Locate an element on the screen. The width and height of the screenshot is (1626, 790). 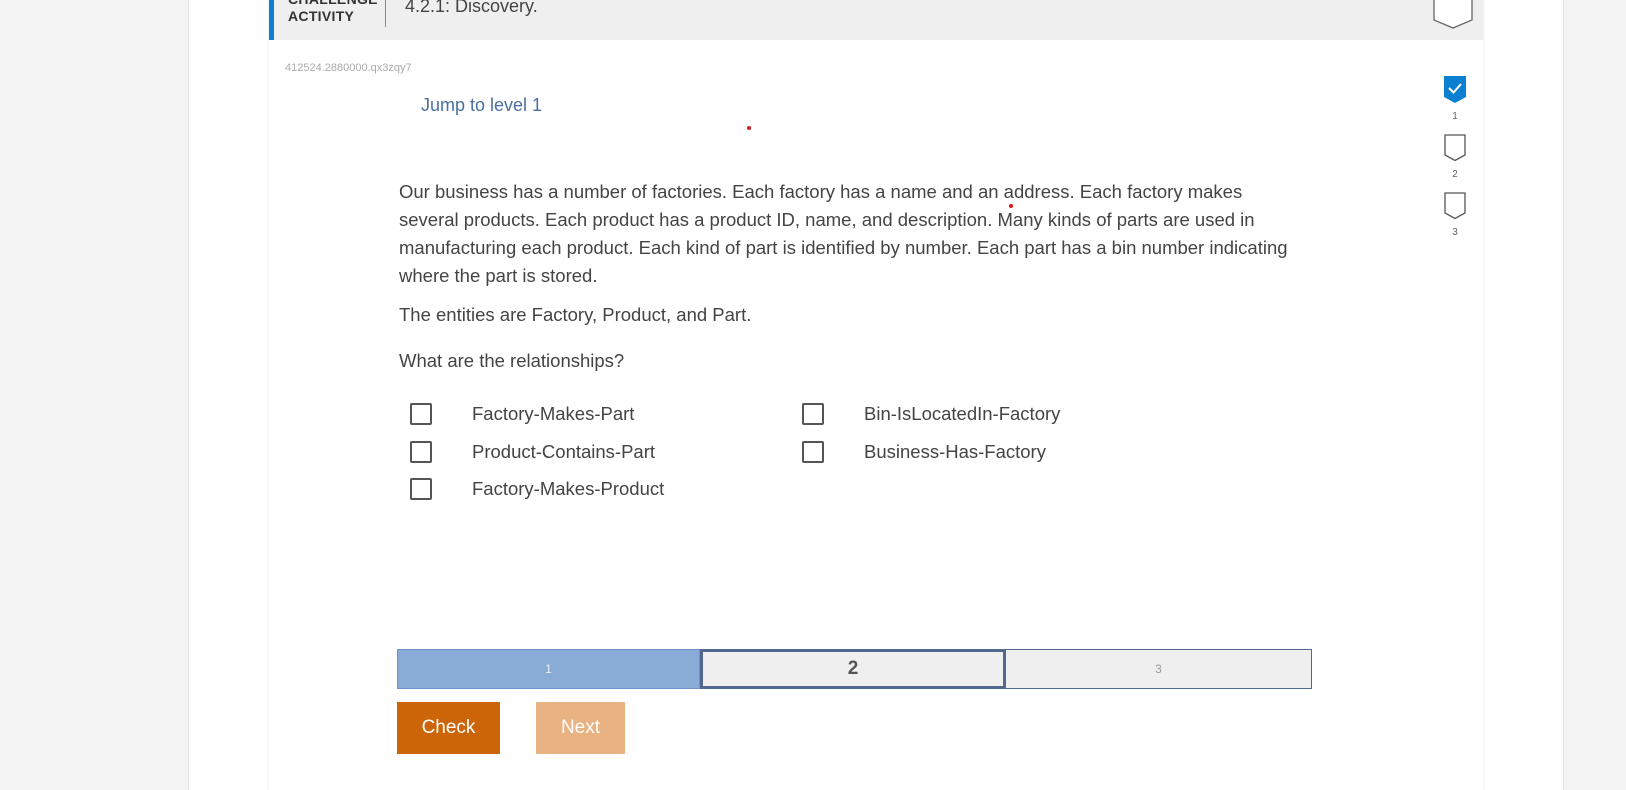
next-button: Next is located at coordinates (580, 728).